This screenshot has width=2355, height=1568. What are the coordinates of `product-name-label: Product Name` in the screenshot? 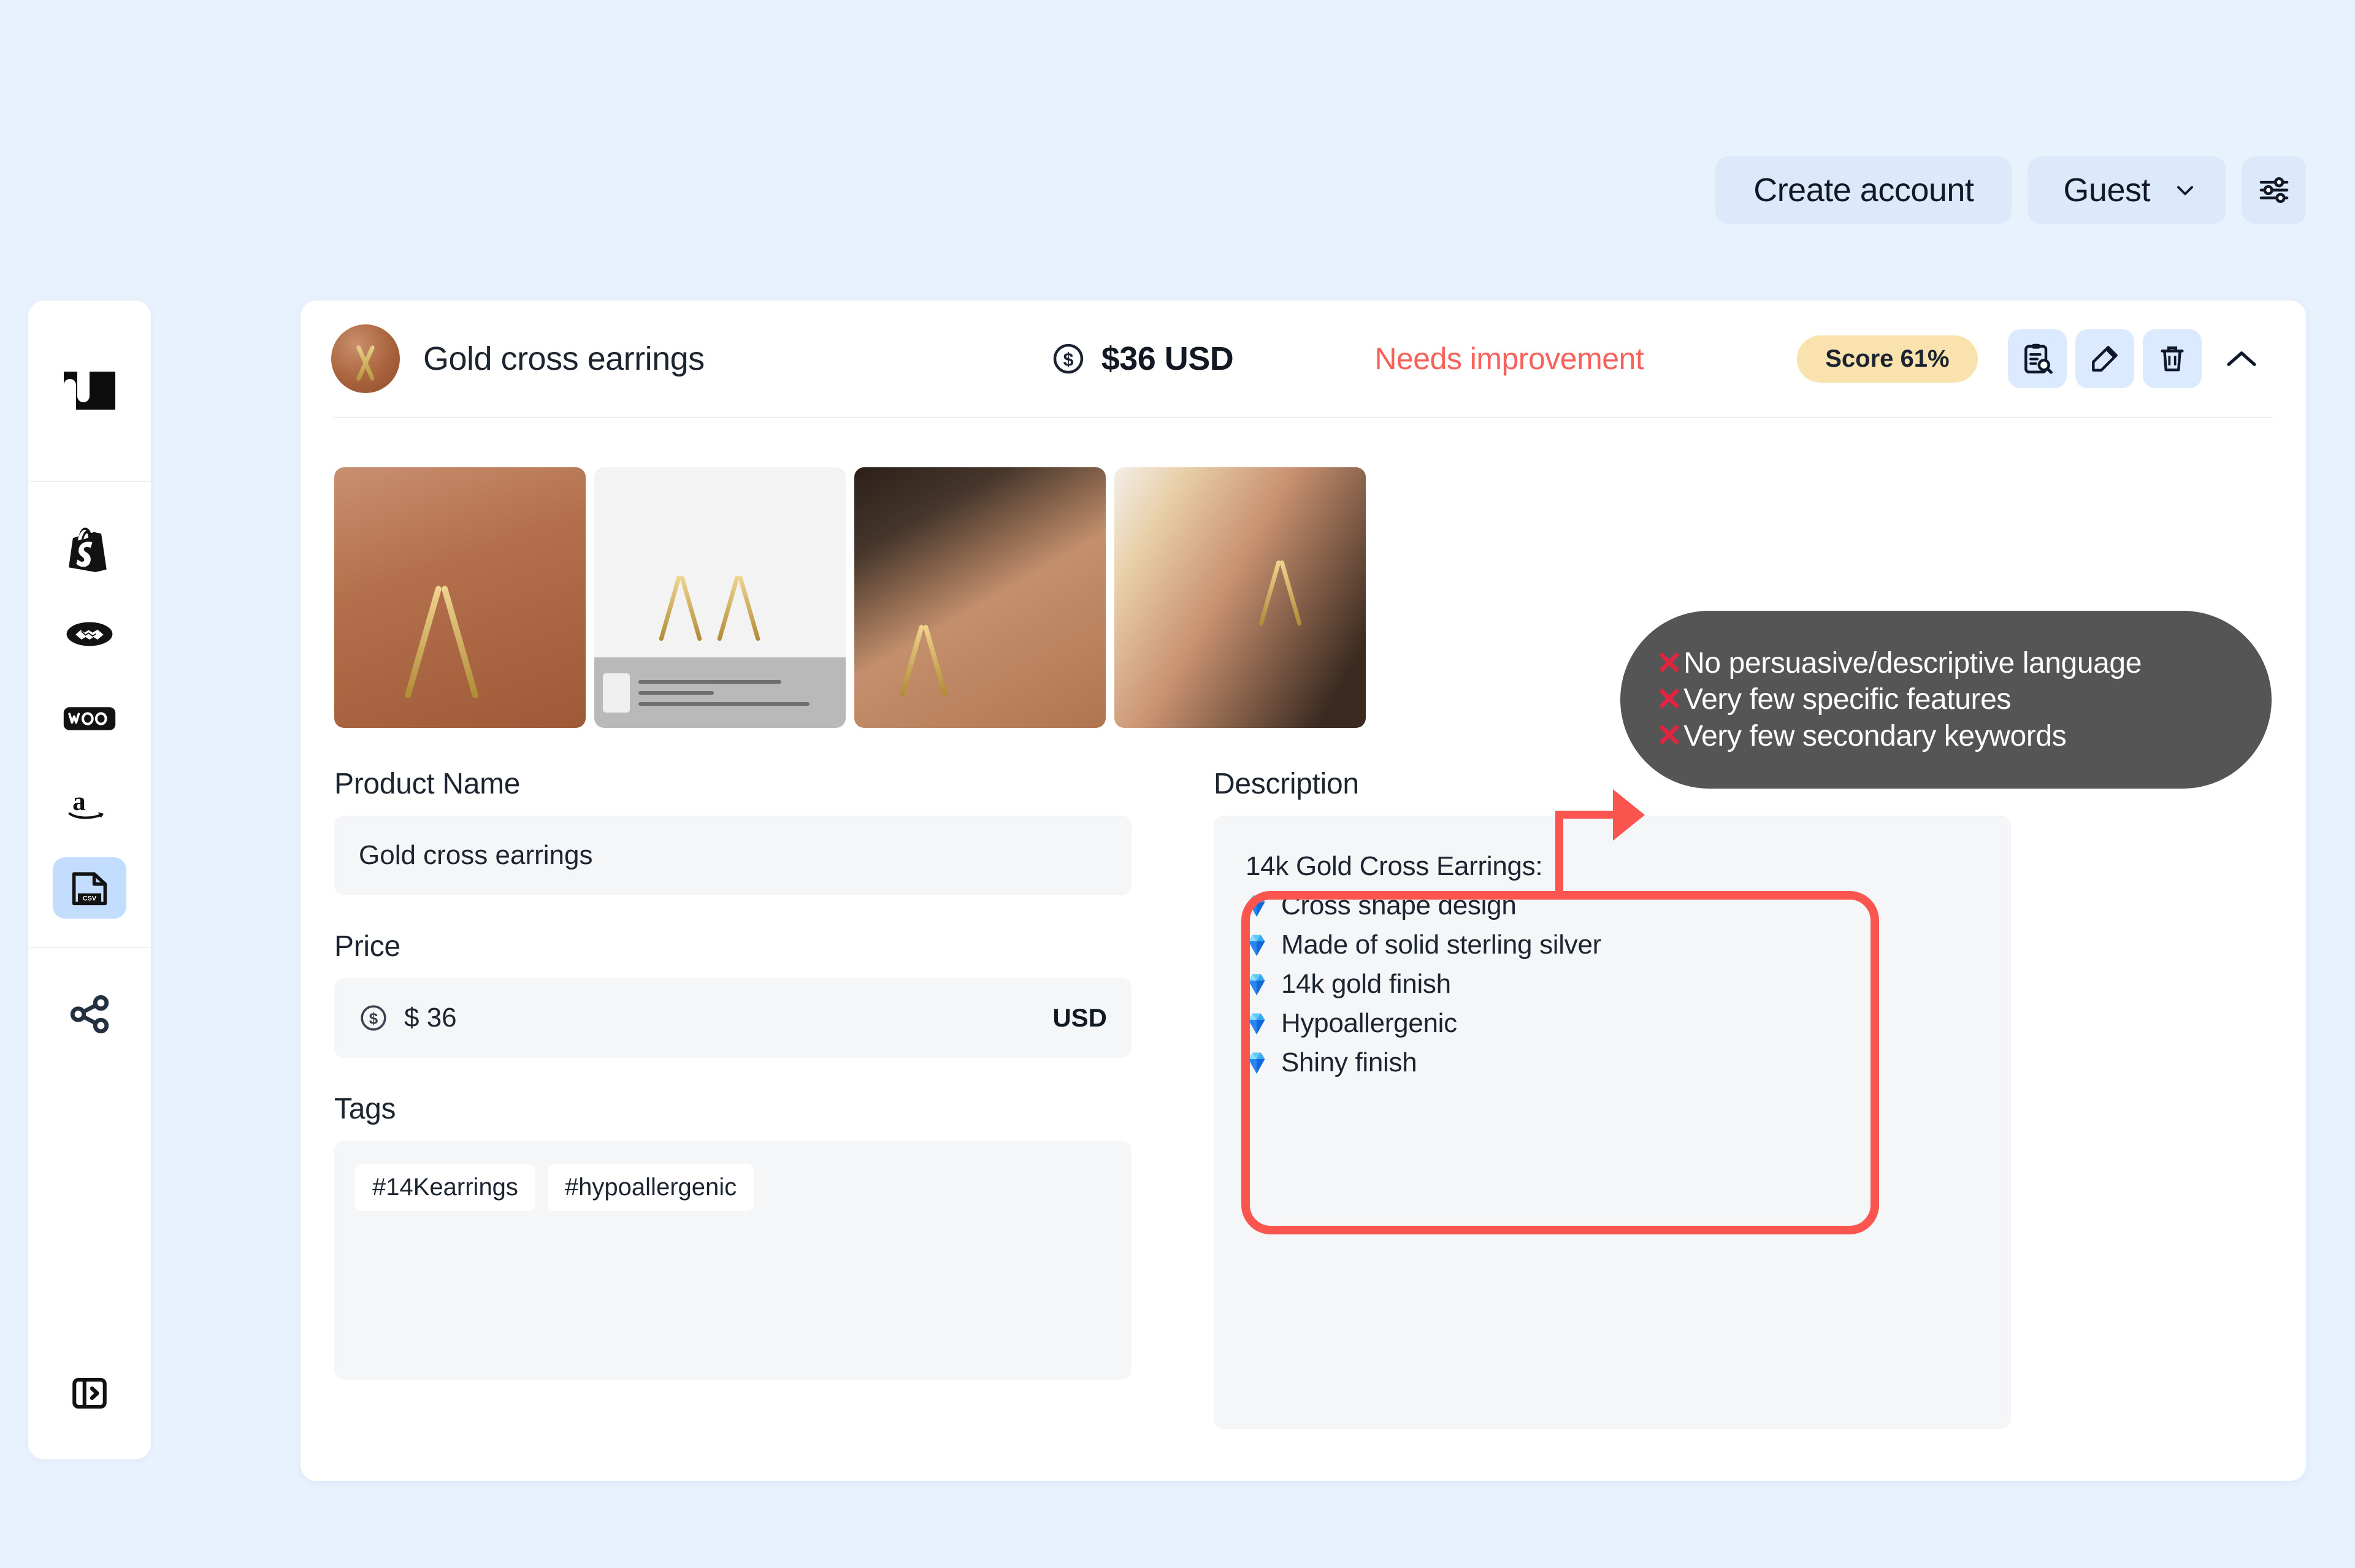 It's located at (427, 784).